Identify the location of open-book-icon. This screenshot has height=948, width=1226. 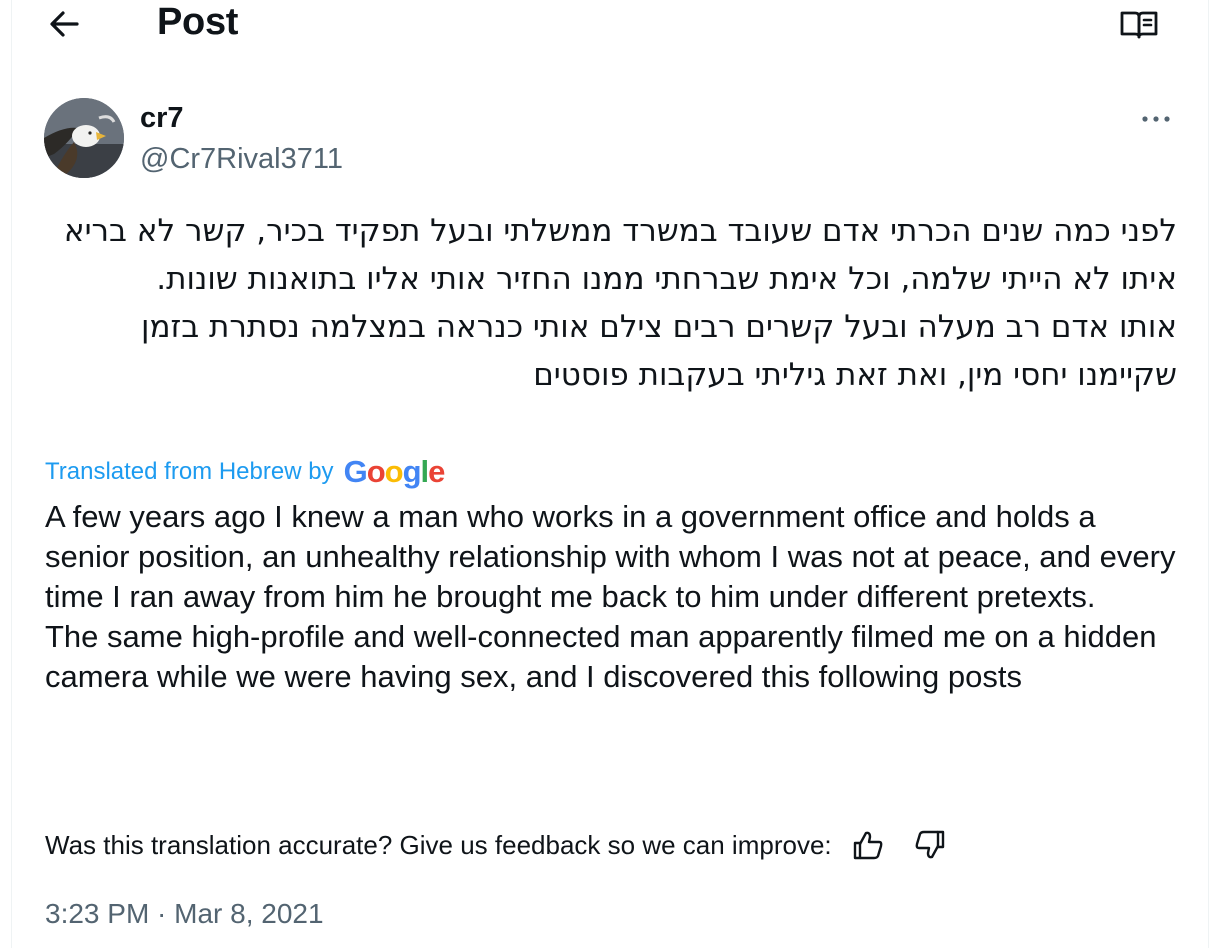
(1139, 25).